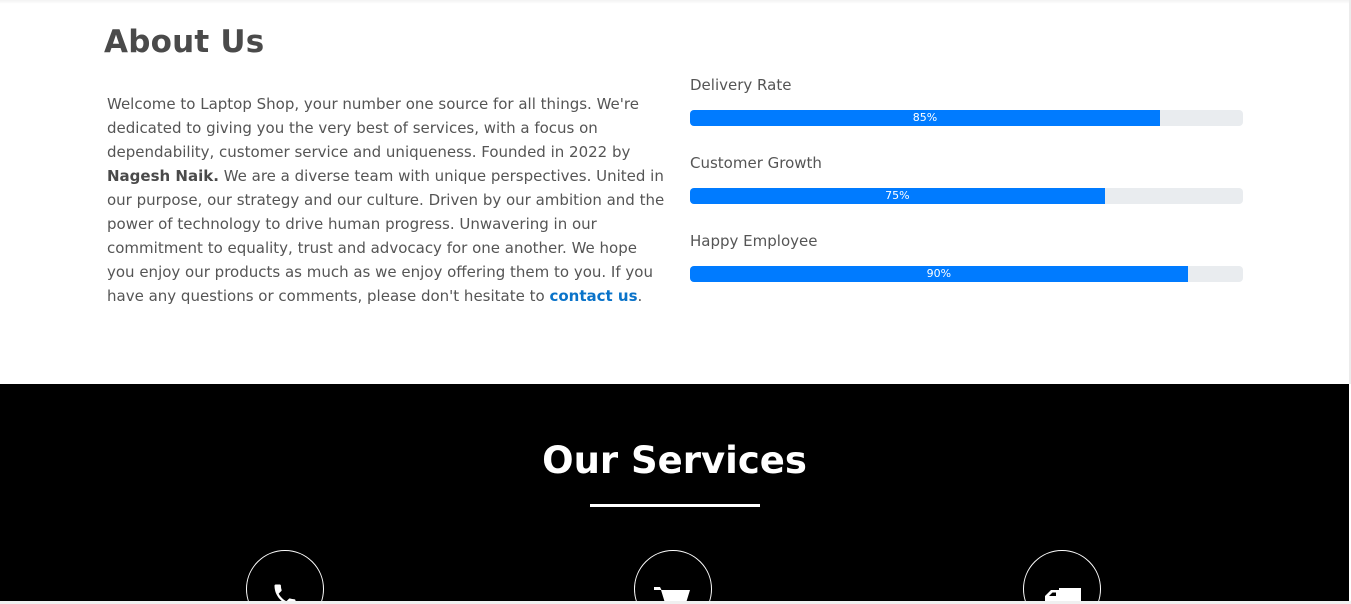 The height and width of the screenshot is (604, 1351). Describe the element at coordinates (939, 274) in the screenshot. I see `progress-fill: 90%` at that location.